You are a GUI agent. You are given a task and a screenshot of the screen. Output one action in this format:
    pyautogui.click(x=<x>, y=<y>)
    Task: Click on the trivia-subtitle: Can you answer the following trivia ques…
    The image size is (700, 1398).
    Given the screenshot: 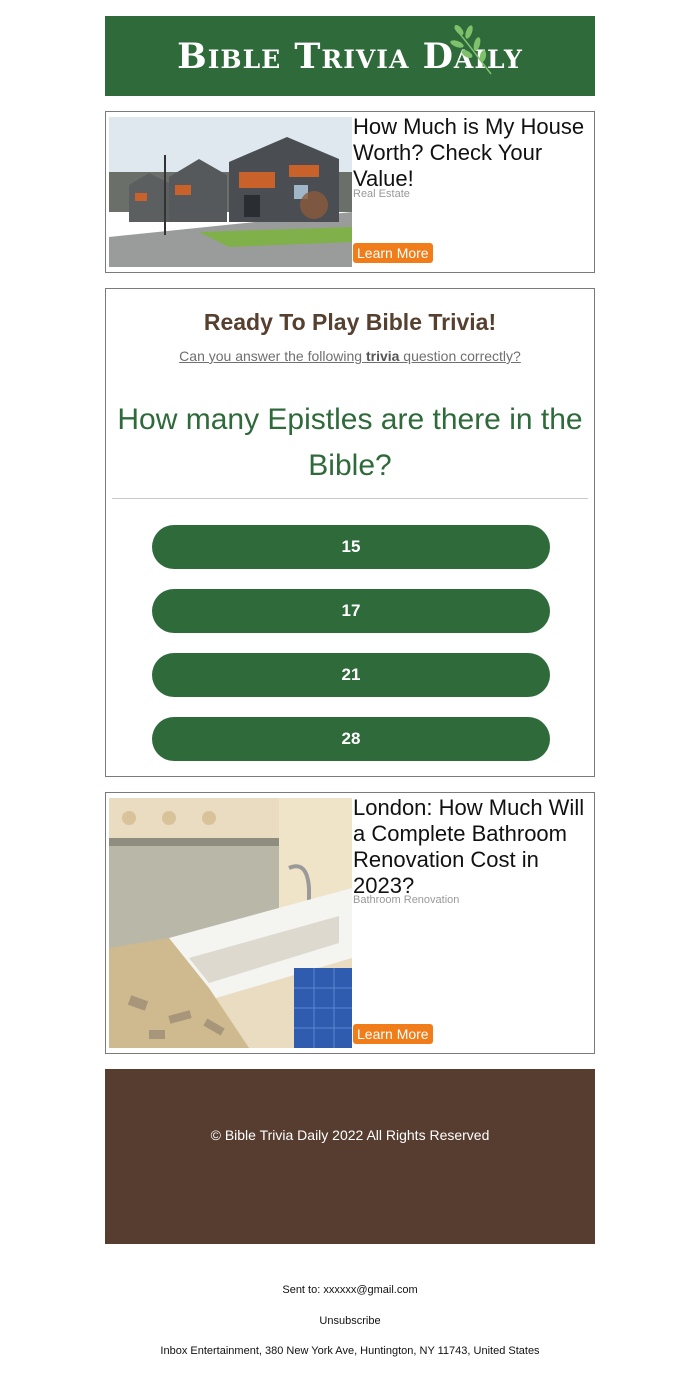 What is the action you would take?
    pyautogui.click(x=350, y=356)
    